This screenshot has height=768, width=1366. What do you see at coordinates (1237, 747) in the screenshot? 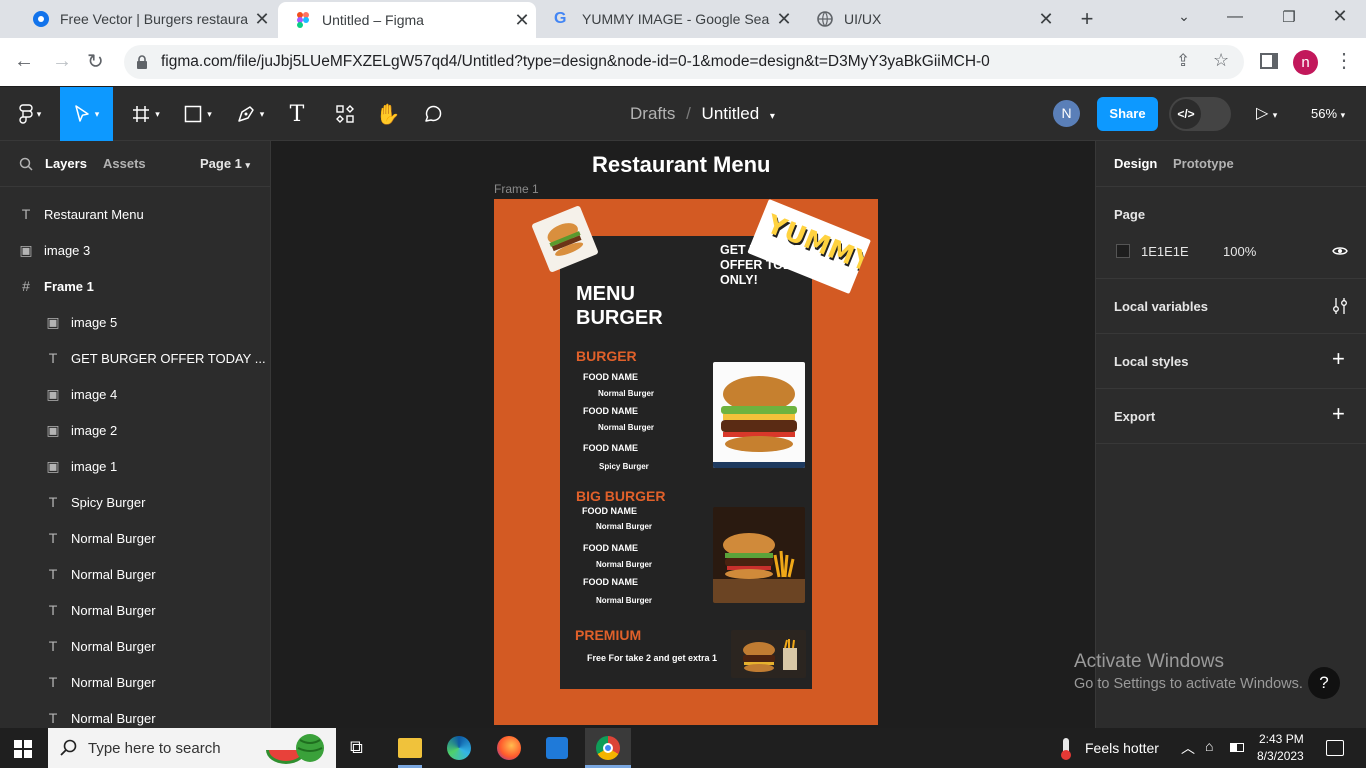
I see `battery-icon` at bounding box center [1237, 747].